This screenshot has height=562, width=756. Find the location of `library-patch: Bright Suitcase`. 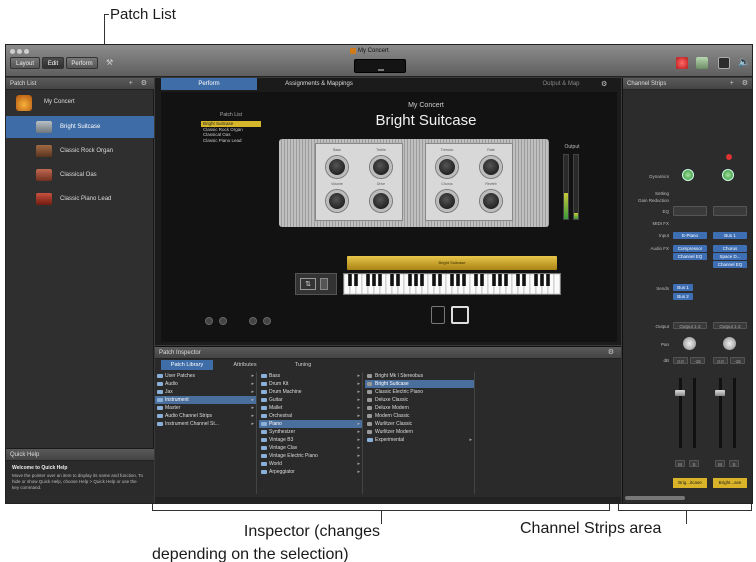

library-patch: Bright Suitcase is located at coordinates (419, 384).